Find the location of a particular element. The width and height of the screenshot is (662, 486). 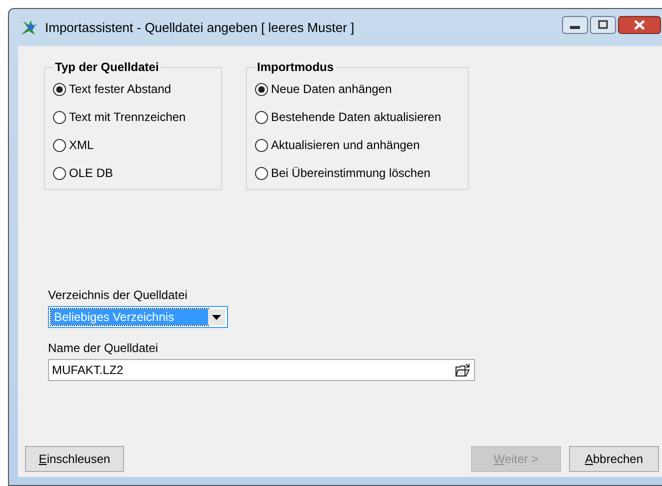

radio-label: Neue Daten anhängen is located at coordinates (331, 89).